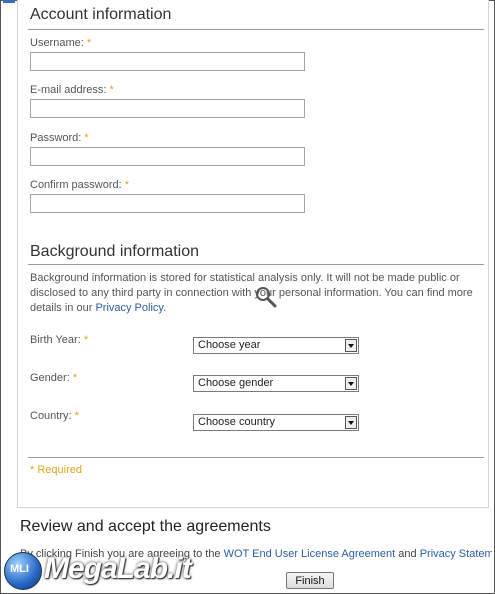 The height and width of the screenshot is (594, 495). Describe the element at coordinates (456, 554) in the screenshot. I see `privacy-statement-link: Privacy Stateme` at that location.